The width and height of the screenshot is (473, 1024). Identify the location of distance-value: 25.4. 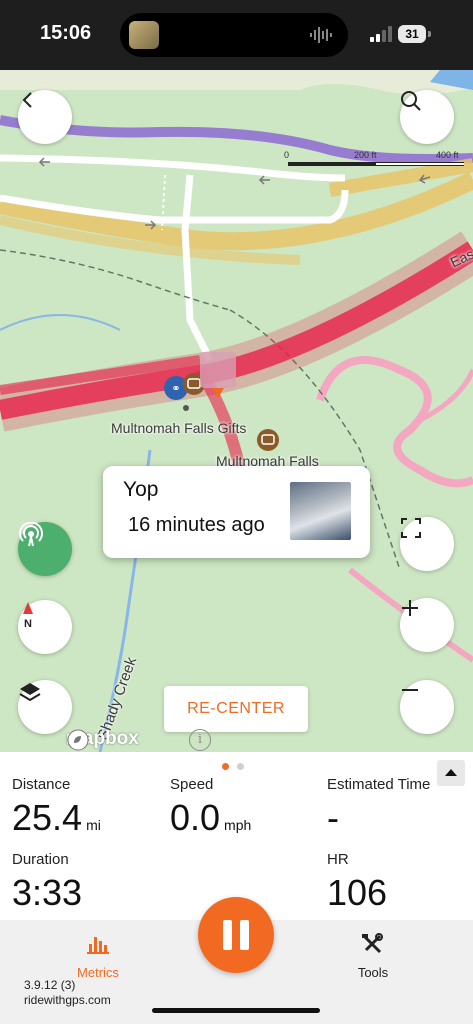
(47, 817).